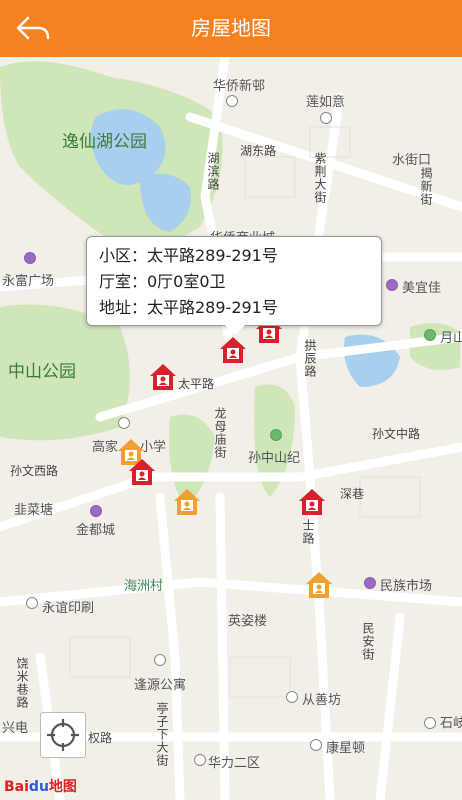 The image size is (462, 800). I want to click on logo-du: du, so click(38, 787).